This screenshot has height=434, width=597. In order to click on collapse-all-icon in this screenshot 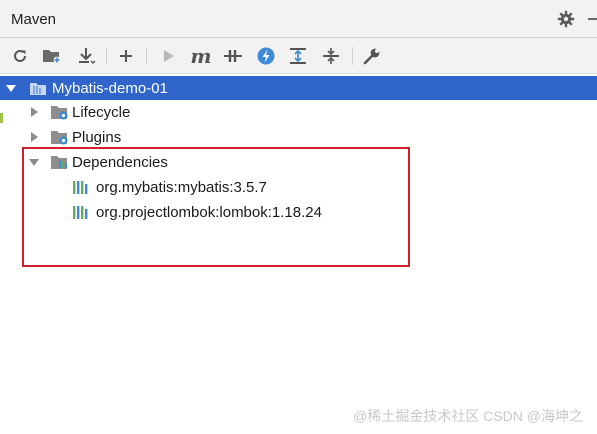, I will do `click(331, 56)`.